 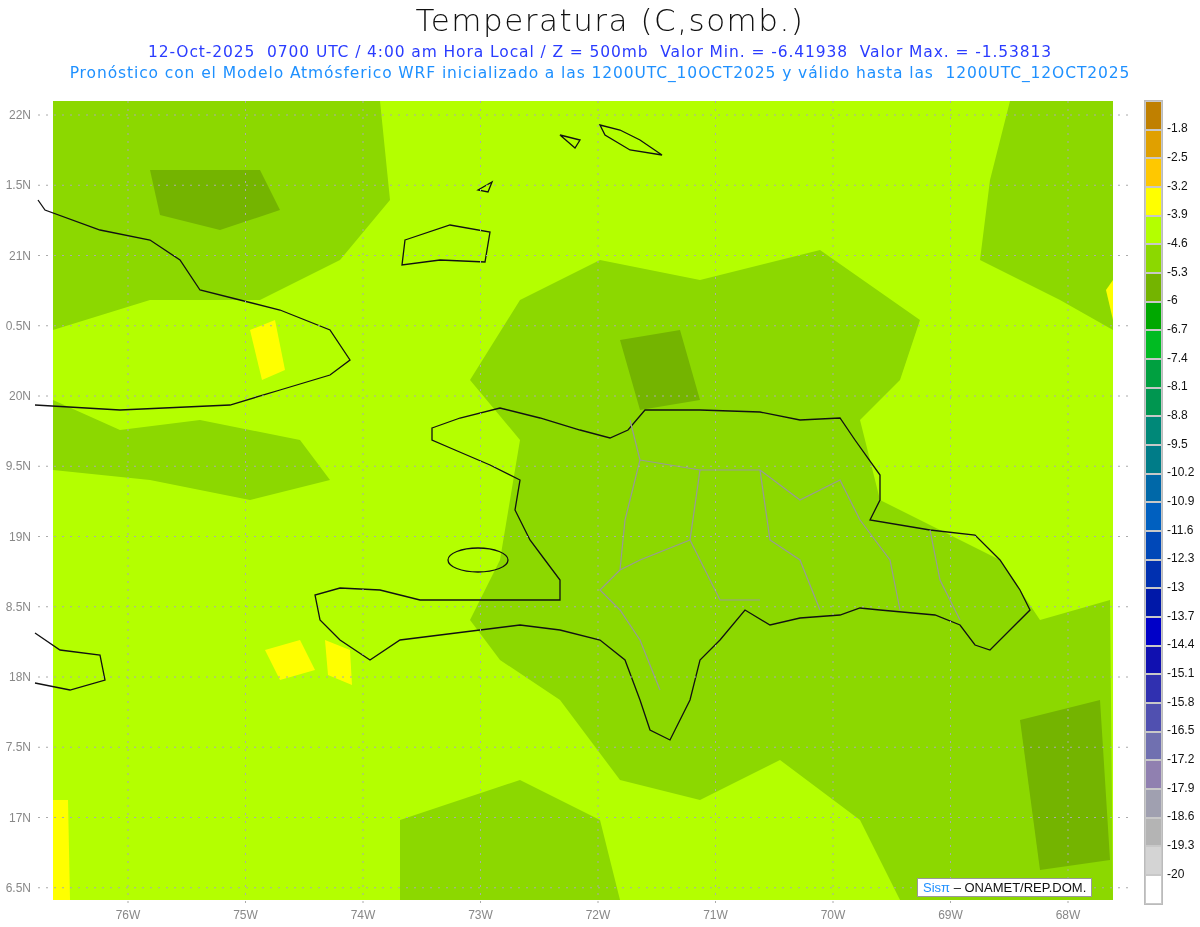 What do you see at coordinates (1180, 529) in the screenshot?
I see `colorbar-label: -11.6` at bounding box center [1180, 529].